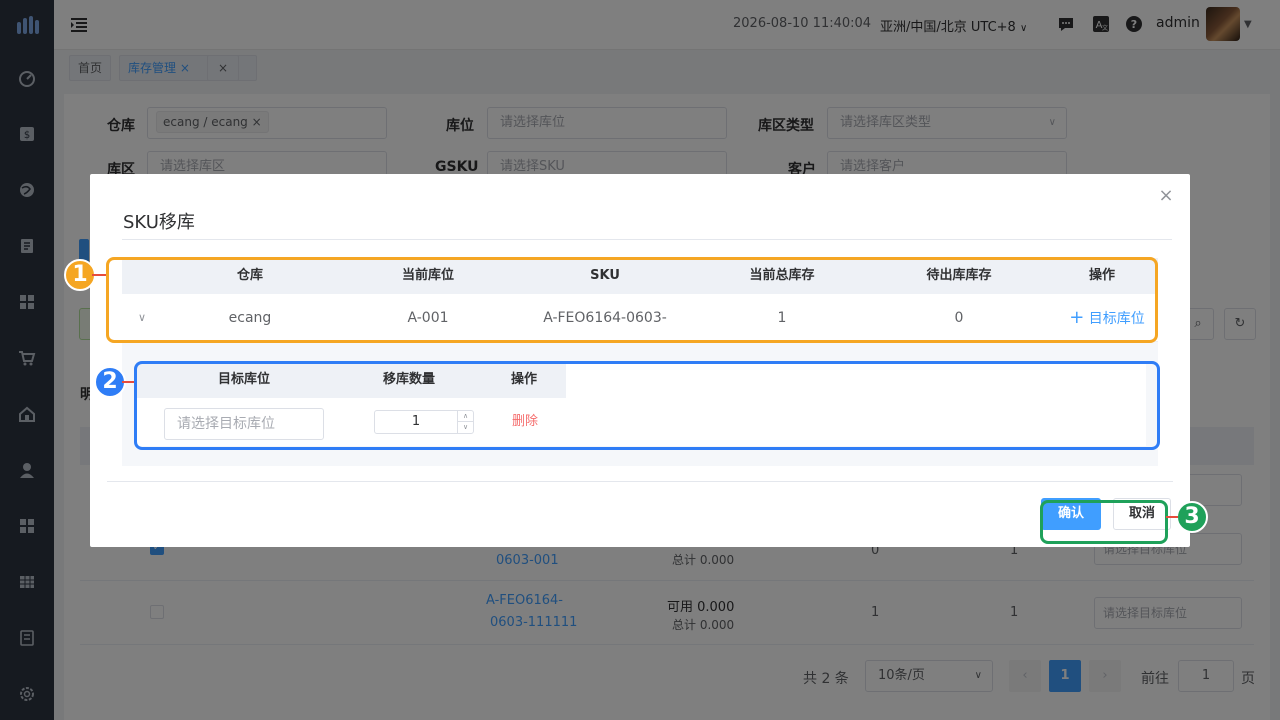  Describe the element at coordinates (647, 239) in the screenshot. I see `divider` at that location.